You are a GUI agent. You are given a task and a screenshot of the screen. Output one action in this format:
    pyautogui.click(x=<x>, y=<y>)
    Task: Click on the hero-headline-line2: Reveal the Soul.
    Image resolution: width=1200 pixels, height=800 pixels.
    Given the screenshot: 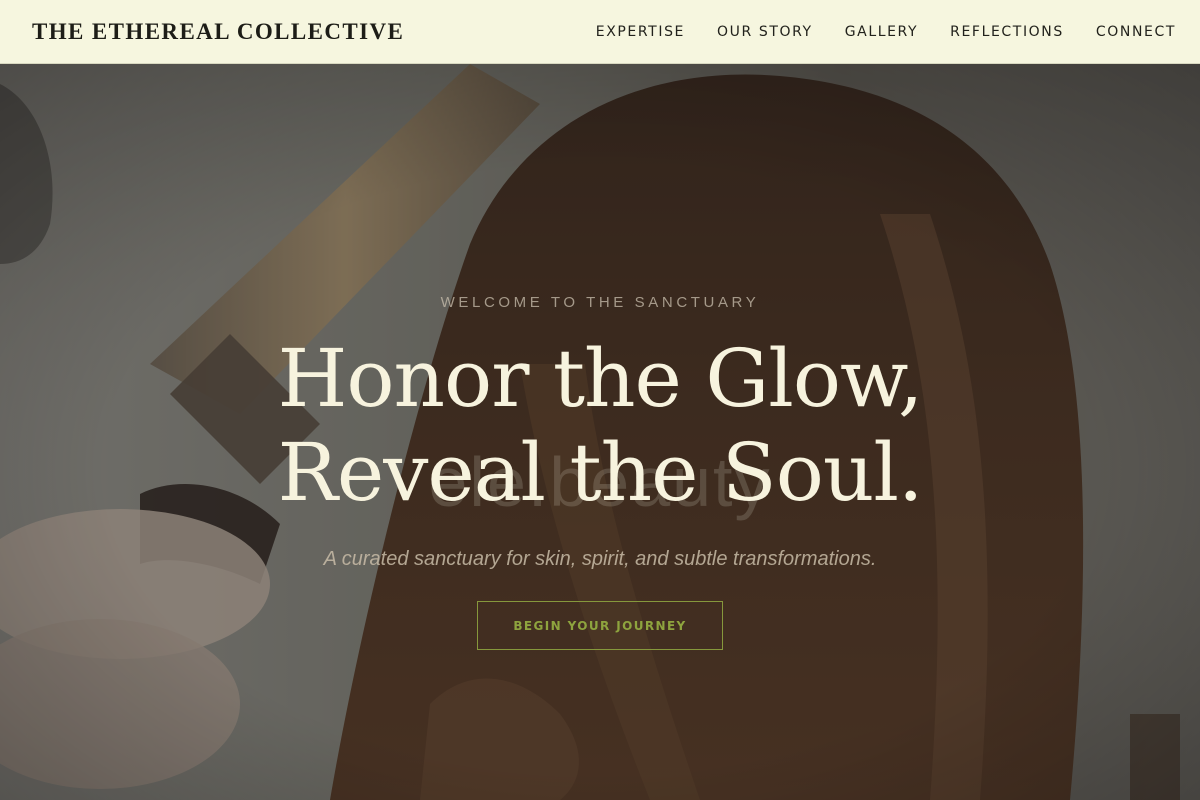 What is the action you would take?
    pyautogui.click(x=600, y=472)
    